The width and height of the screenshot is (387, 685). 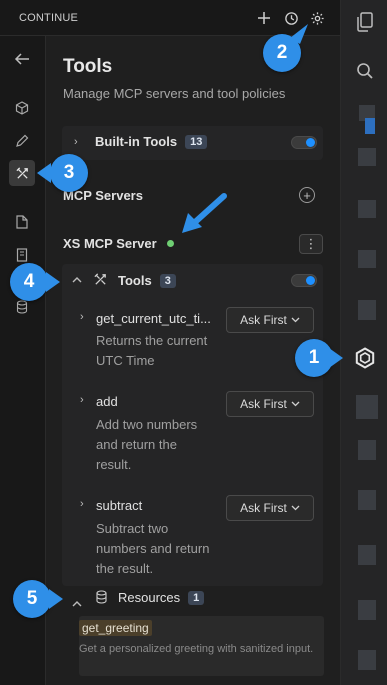 What do you see at coordinates (304, 280) in the screenshot?
I see `tools-section-toggle` at bounding box center [304, 280].